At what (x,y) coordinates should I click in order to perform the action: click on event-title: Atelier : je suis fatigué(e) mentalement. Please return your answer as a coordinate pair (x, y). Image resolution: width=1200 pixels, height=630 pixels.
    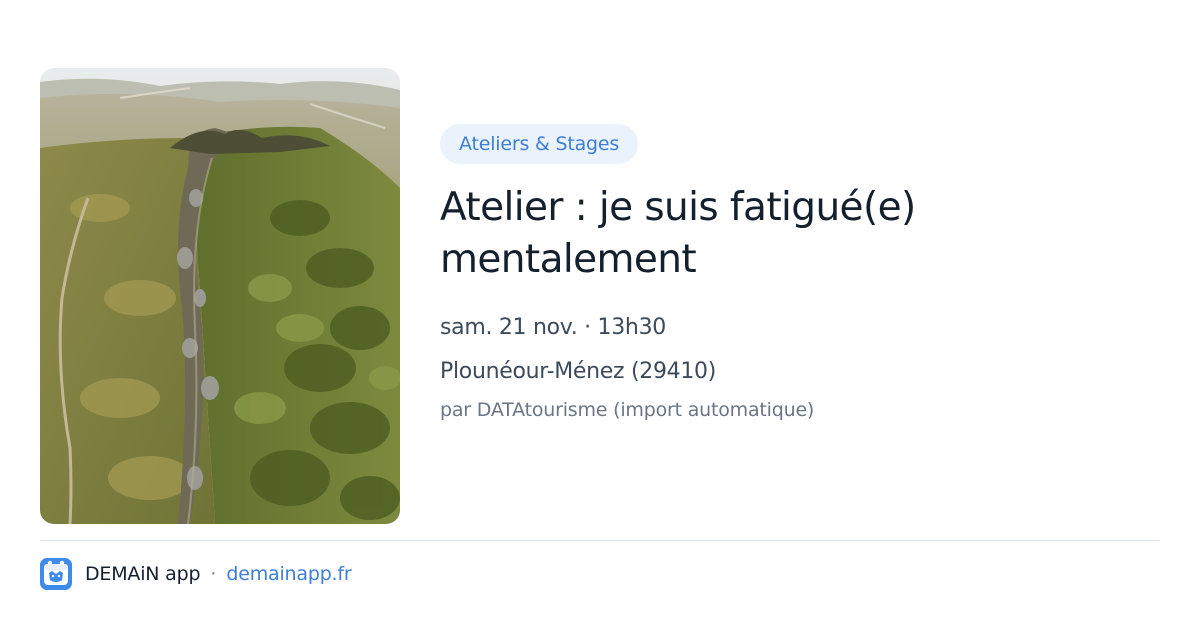
    Looking at the image, I should click on (800, 234).